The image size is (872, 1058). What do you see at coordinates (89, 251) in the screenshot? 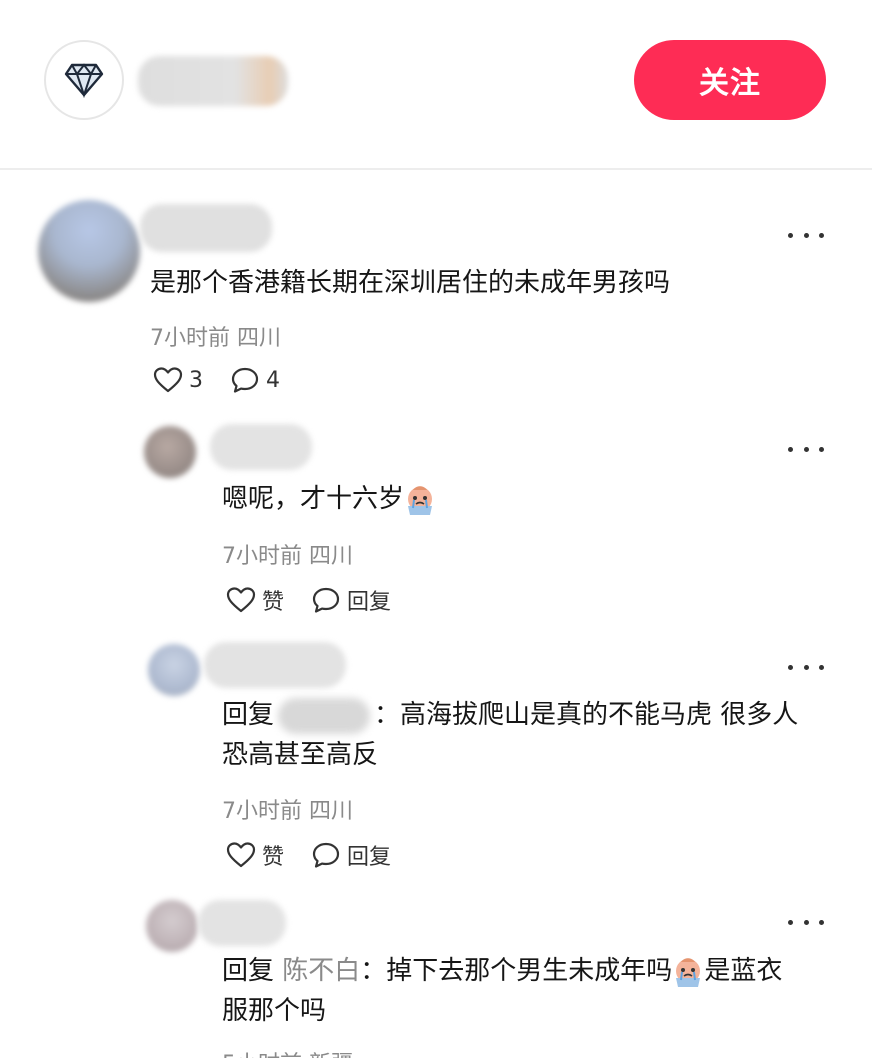
I see `commenter-avatar` at bounding box center [89, 251].